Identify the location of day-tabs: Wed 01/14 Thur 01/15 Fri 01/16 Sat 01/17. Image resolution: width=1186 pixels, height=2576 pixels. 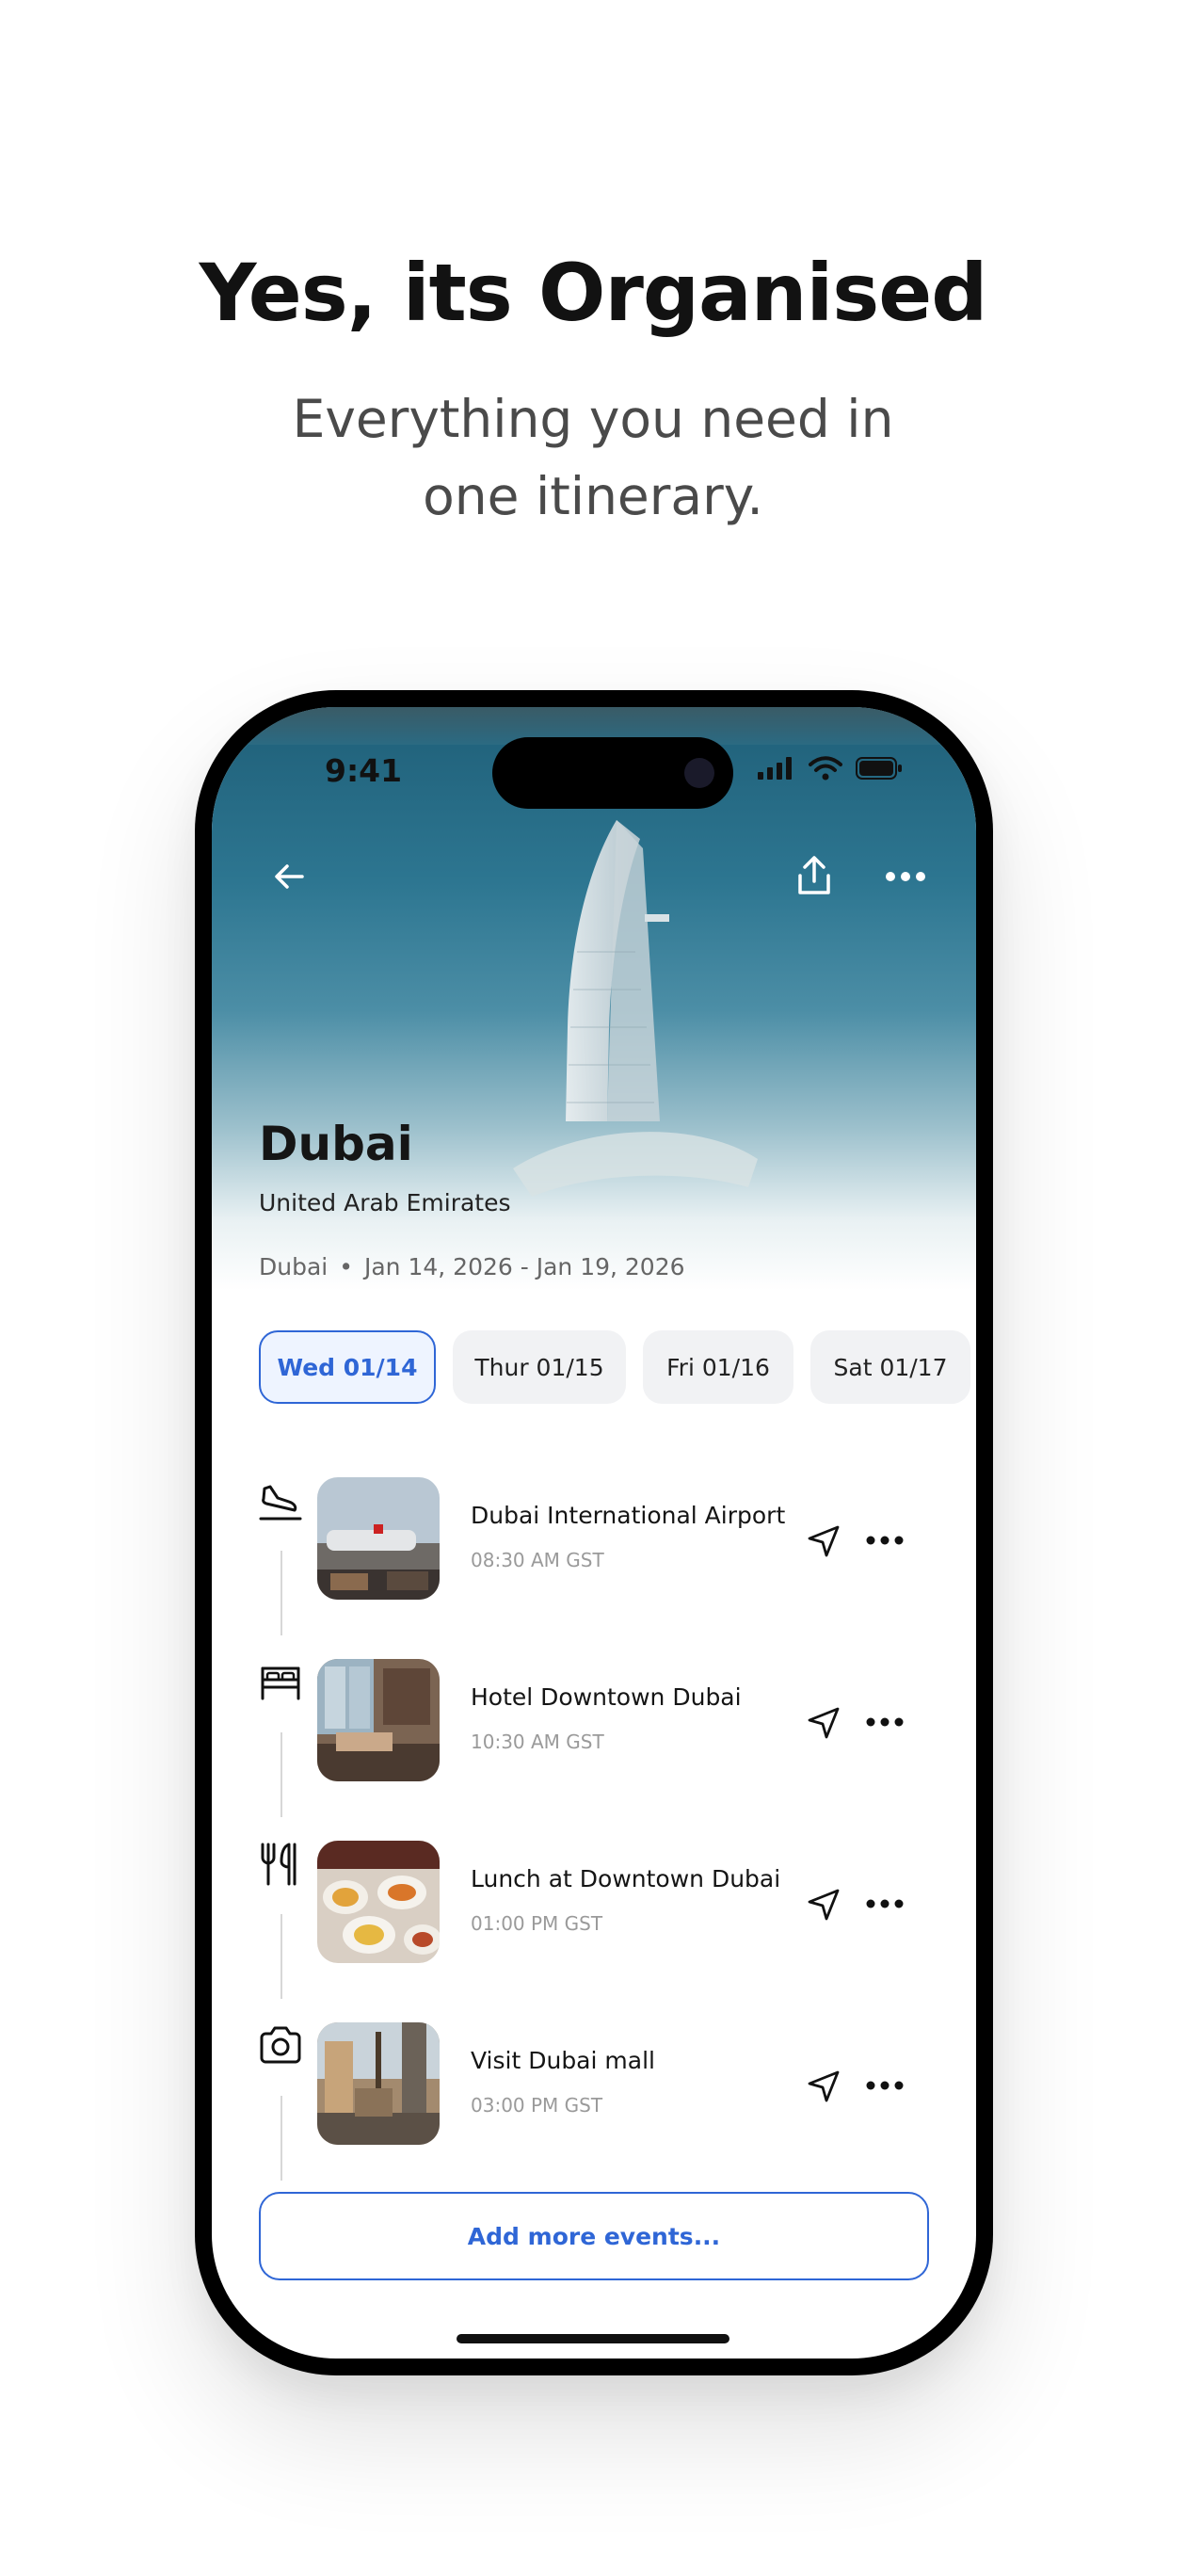
(614, 1367).